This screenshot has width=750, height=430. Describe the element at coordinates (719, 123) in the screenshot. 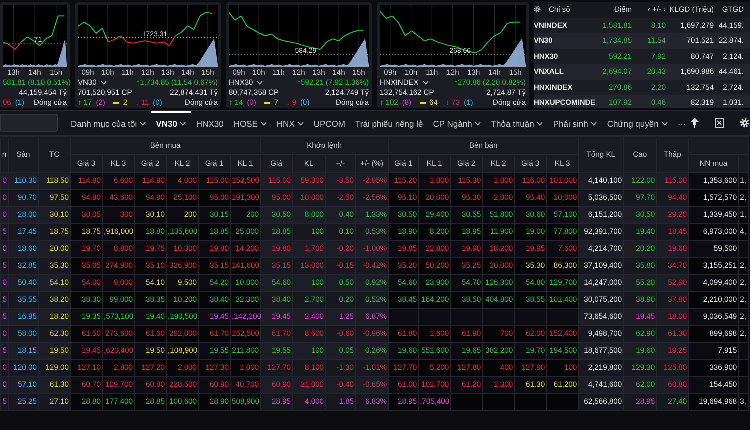

I see `spreadsheet-icon` at that location.